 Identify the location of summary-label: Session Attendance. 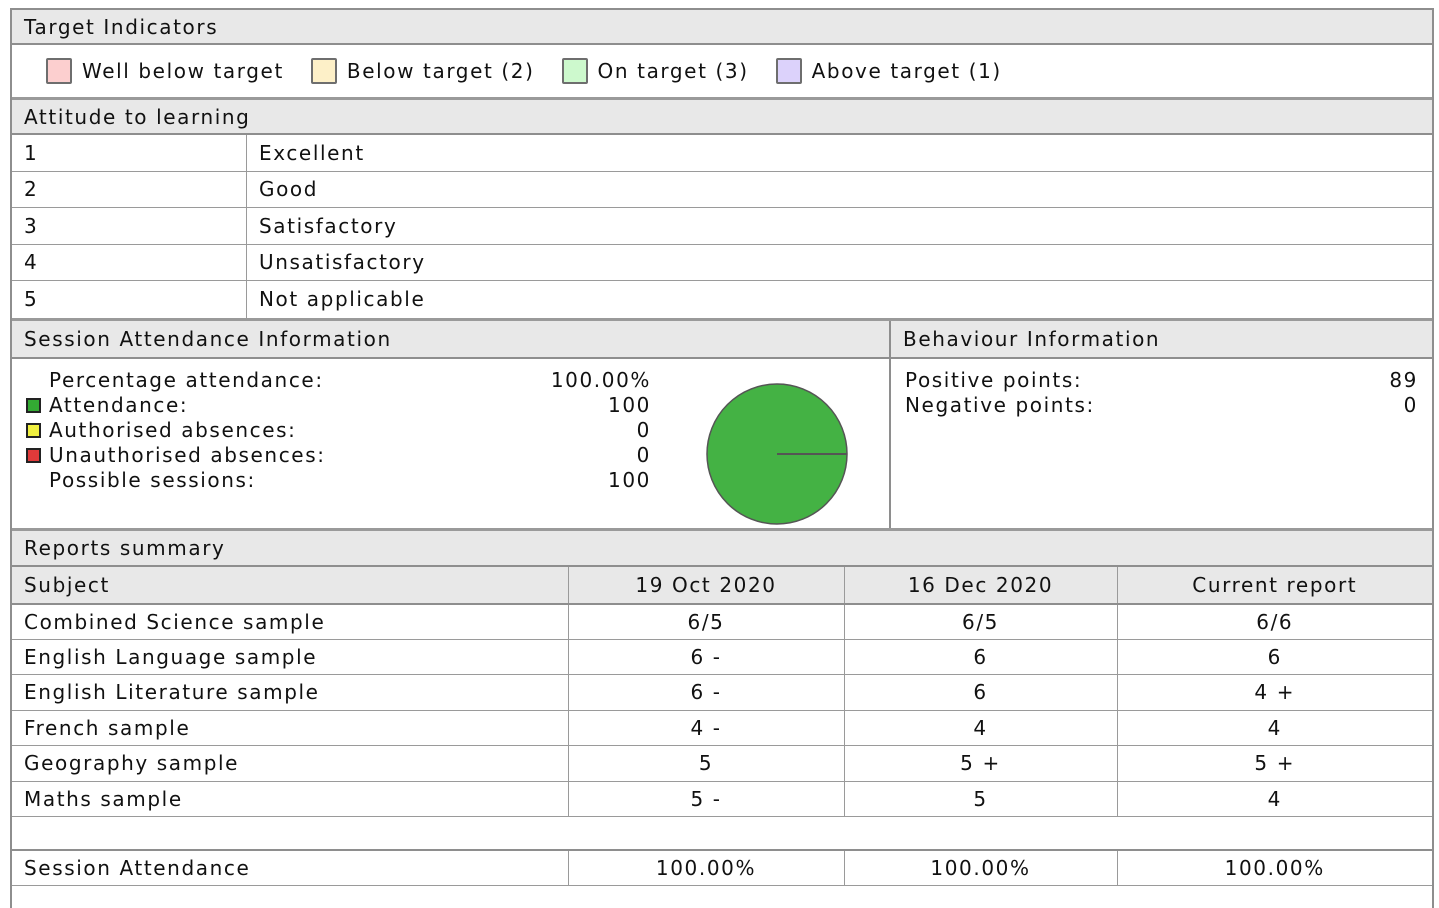
(290, 867).